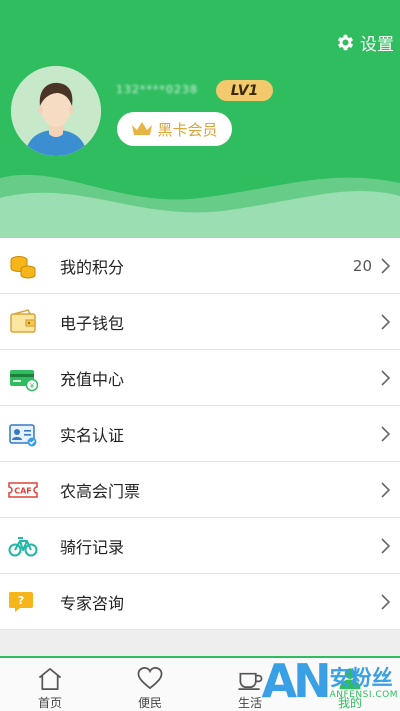  I want to click on tab-label: 生活, so click(249, 703).